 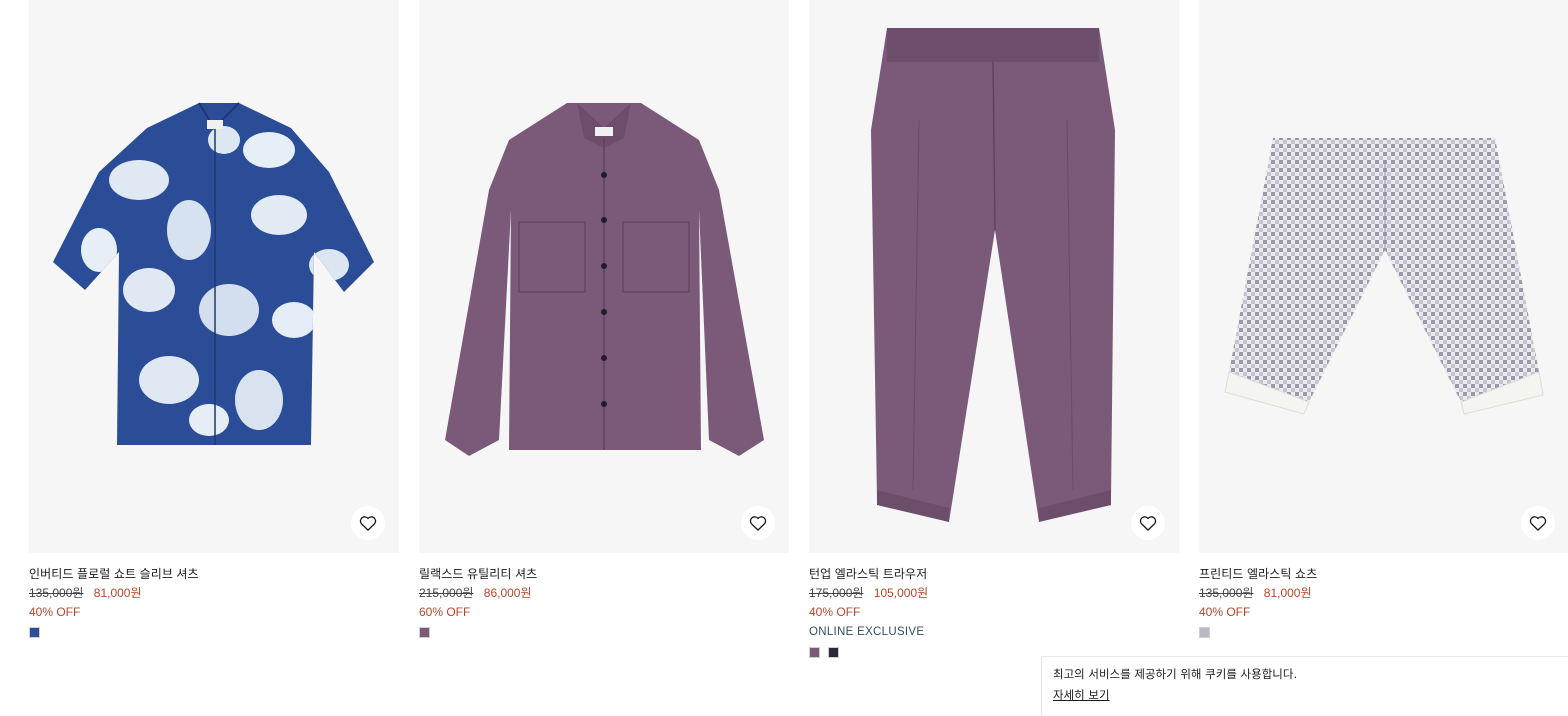 I want to click on trousers-image, so click(x=993, y=275).